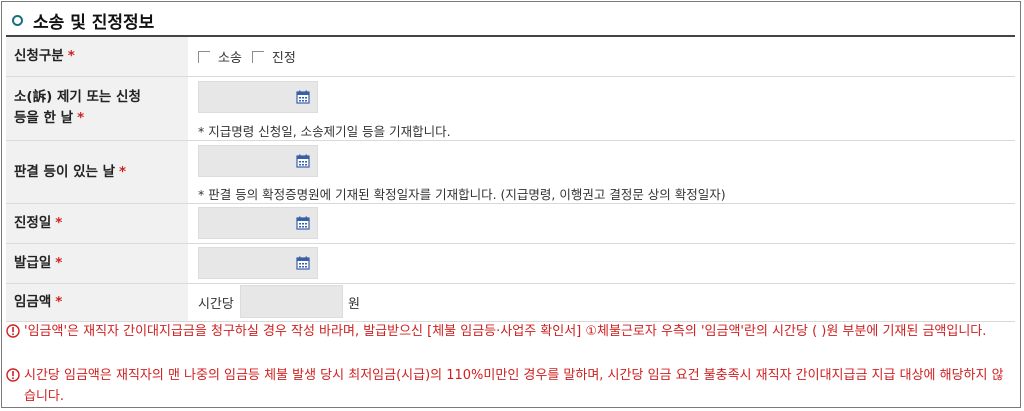 This screenshot has width=1024, height=411. What do you see at coordinates (97, 108) in the screenshot?
I see `label-filing-date: 소(訴) 제기 또는 신청 등을 한 날 *` at bounding box center [97, 108].